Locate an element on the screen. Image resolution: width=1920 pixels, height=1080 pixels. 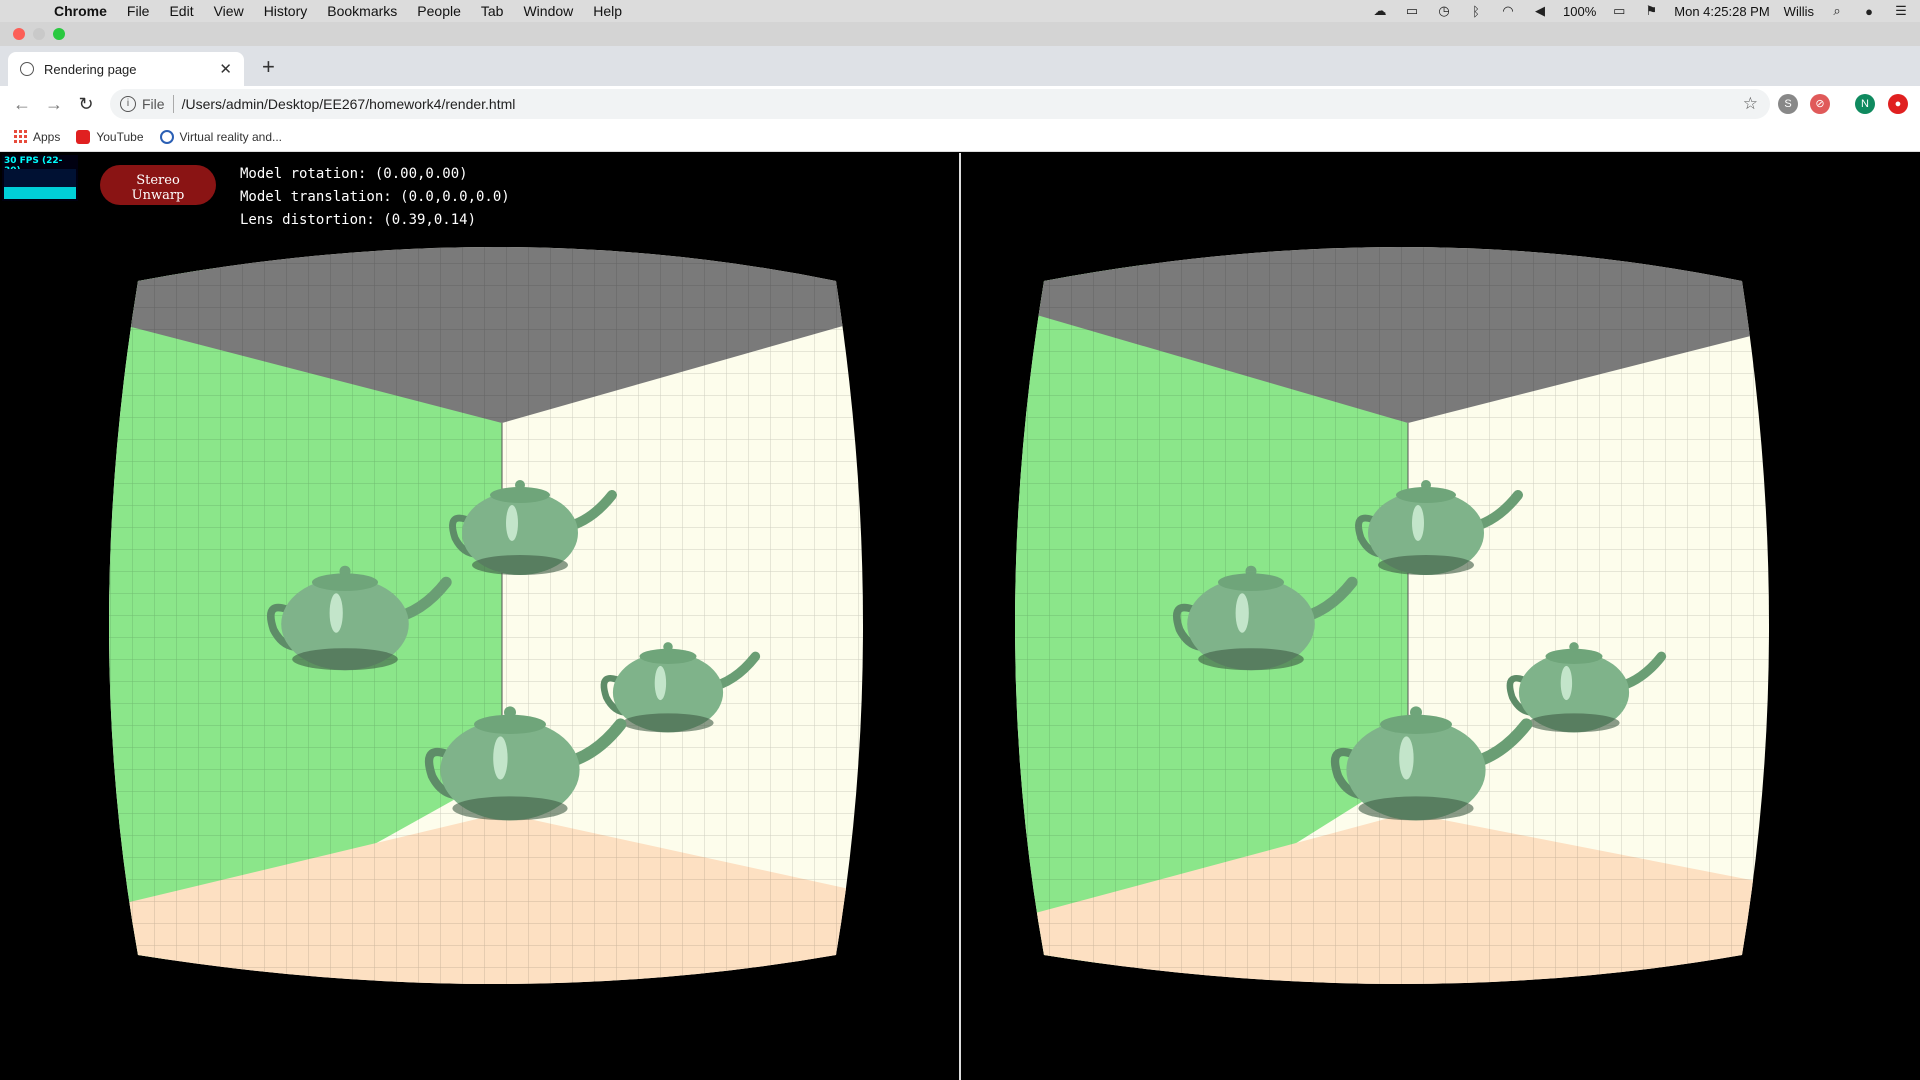
window-close-button is located at coordinates (19, 34).